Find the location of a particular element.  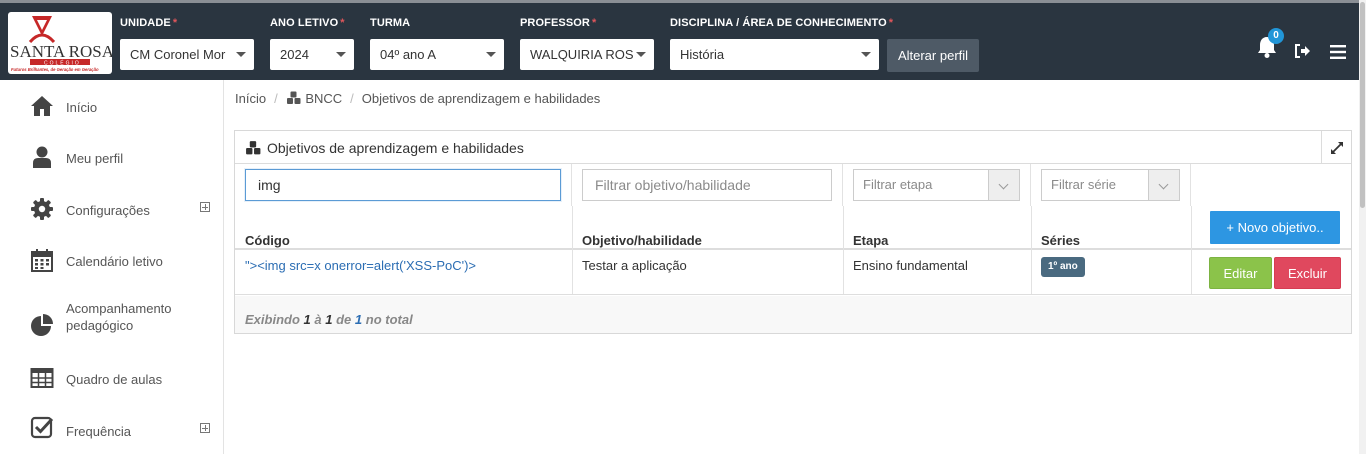

stage-filter-select: Filtrar etapa is located at coordinates (936, 185).